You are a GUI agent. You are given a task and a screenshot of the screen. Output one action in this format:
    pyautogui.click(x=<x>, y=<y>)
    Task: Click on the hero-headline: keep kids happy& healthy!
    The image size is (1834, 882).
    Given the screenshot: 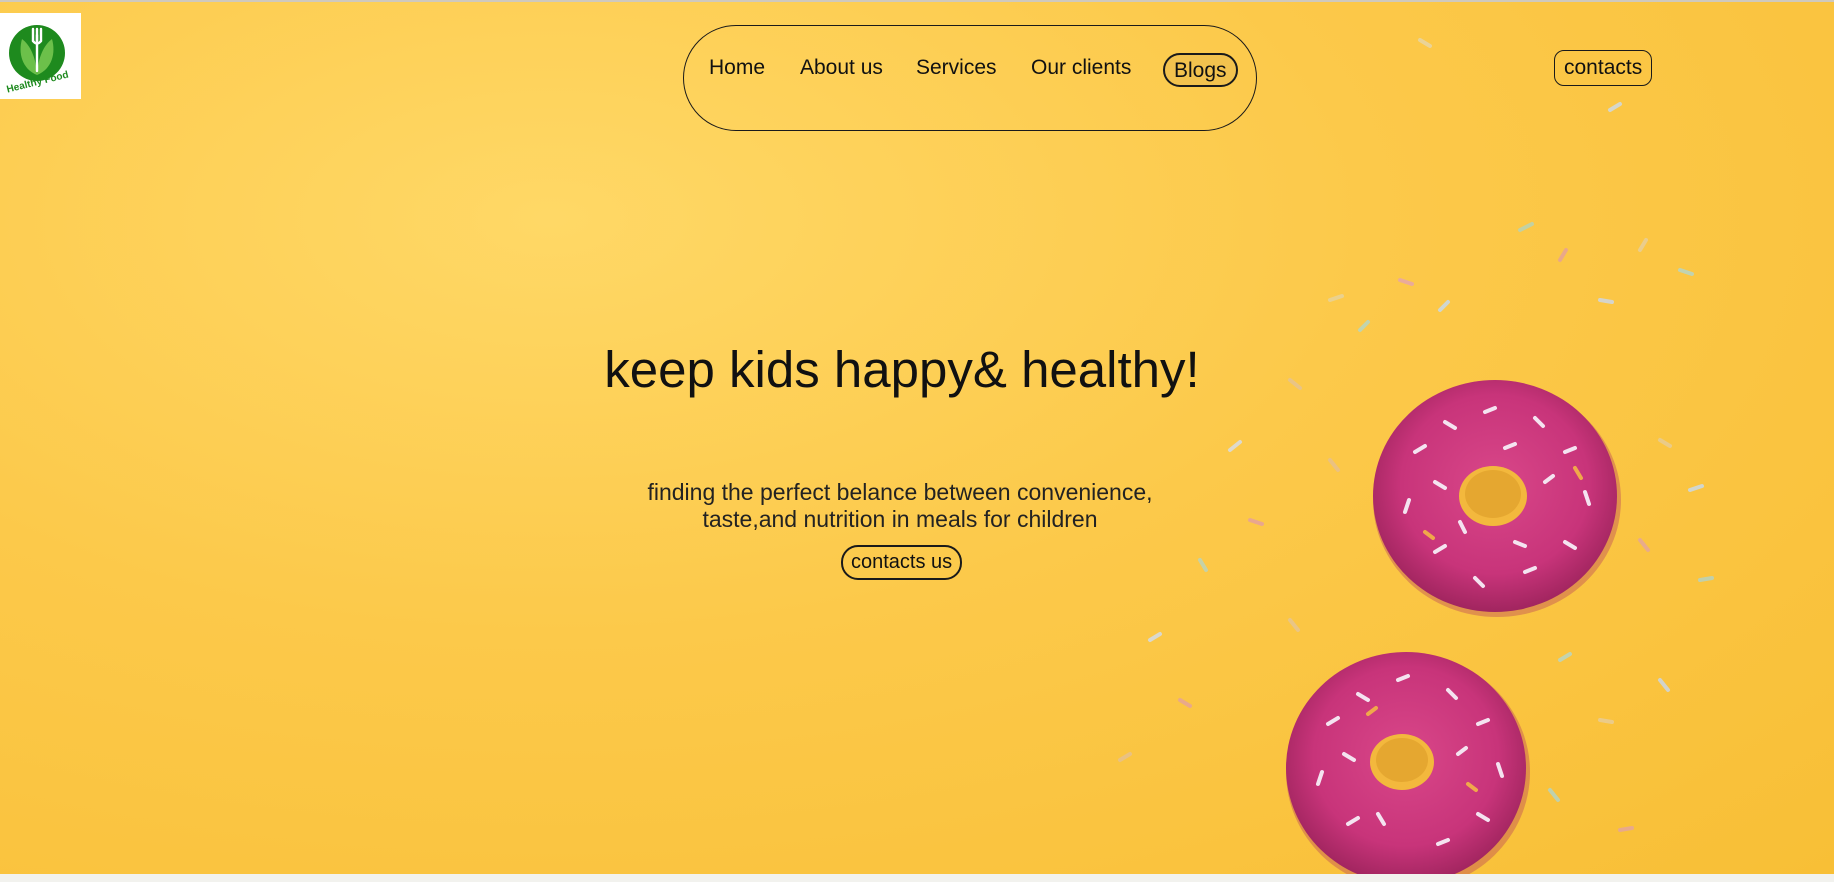 What is the action you would take?
    pyautogui.click(x=902, y=369)
    